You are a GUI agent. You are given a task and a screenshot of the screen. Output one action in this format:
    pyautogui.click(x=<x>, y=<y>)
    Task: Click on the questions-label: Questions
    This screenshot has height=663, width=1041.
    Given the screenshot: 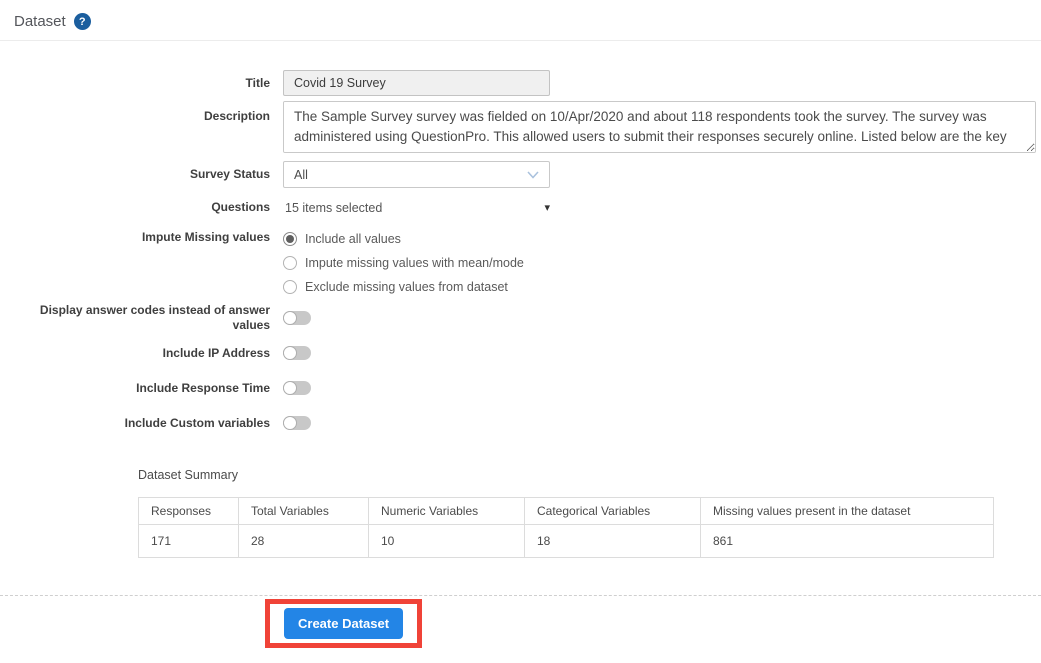 What is the action you would take?
    pyautogui.click(x=240, y=207)
    